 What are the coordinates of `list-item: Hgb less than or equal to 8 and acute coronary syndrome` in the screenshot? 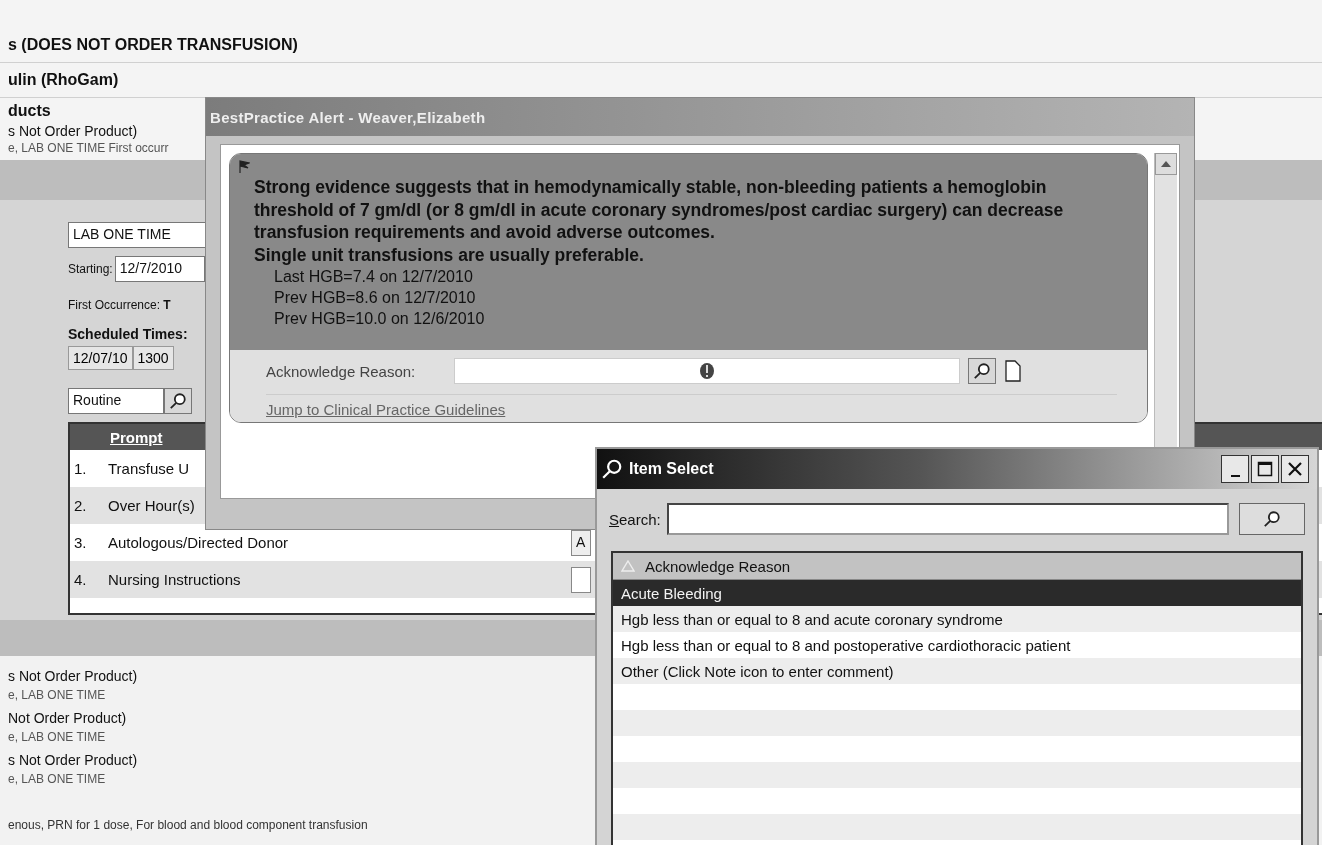 It's located at (957, 619).